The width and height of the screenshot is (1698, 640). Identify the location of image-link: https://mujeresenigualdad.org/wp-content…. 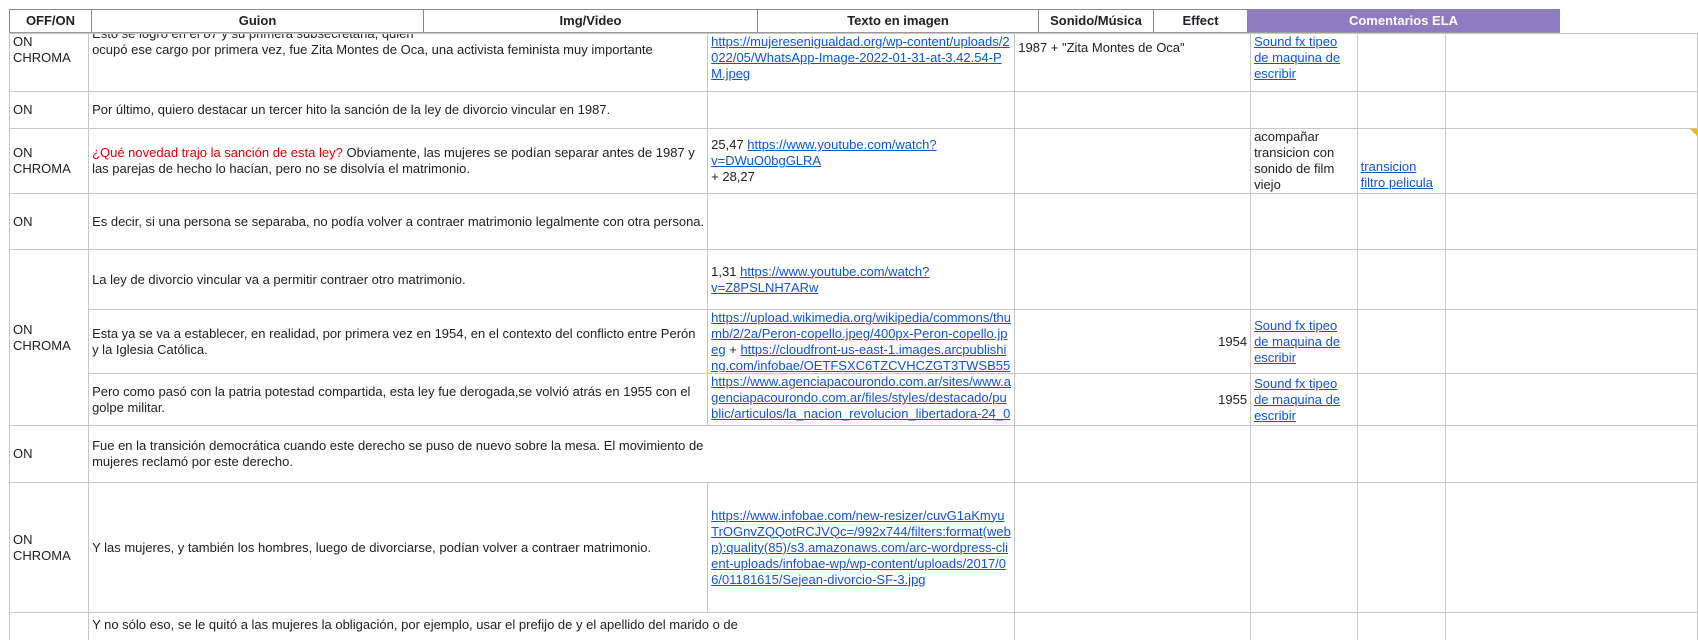
(860, 58).